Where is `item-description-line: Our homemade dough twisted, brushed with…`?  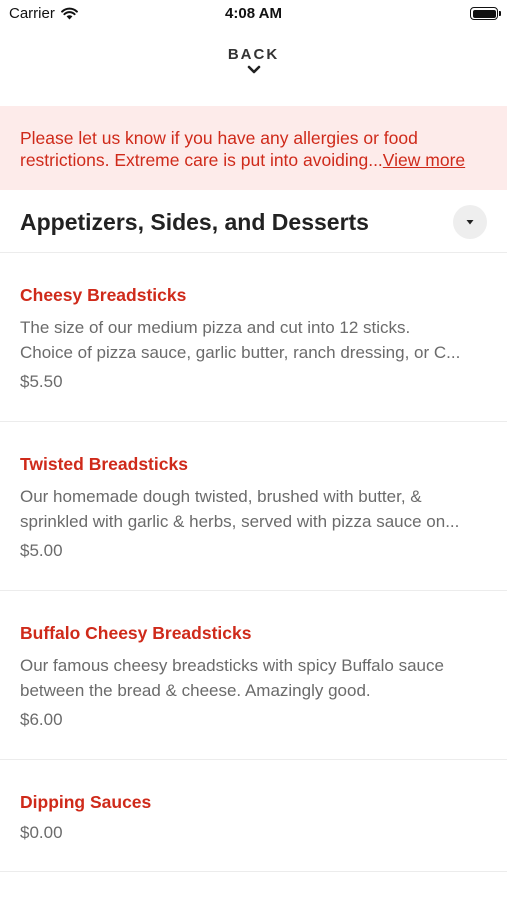
item-description-line: Our homemade dough twisted, brushed with… is located at coordinates (221, 496).